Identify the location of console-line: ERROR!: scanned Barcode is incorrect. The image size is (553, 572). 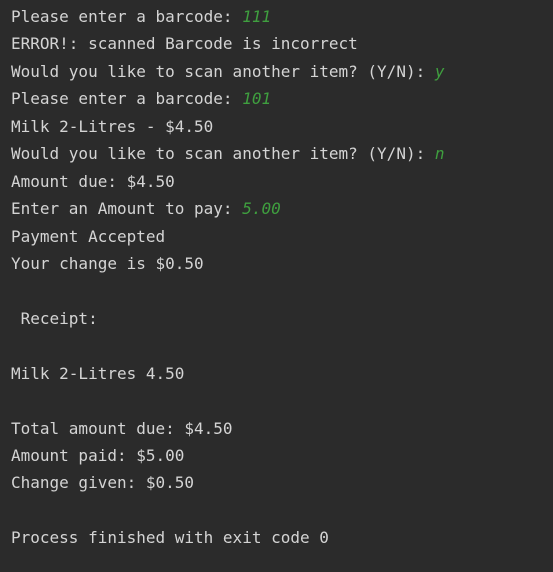
(282, 46).